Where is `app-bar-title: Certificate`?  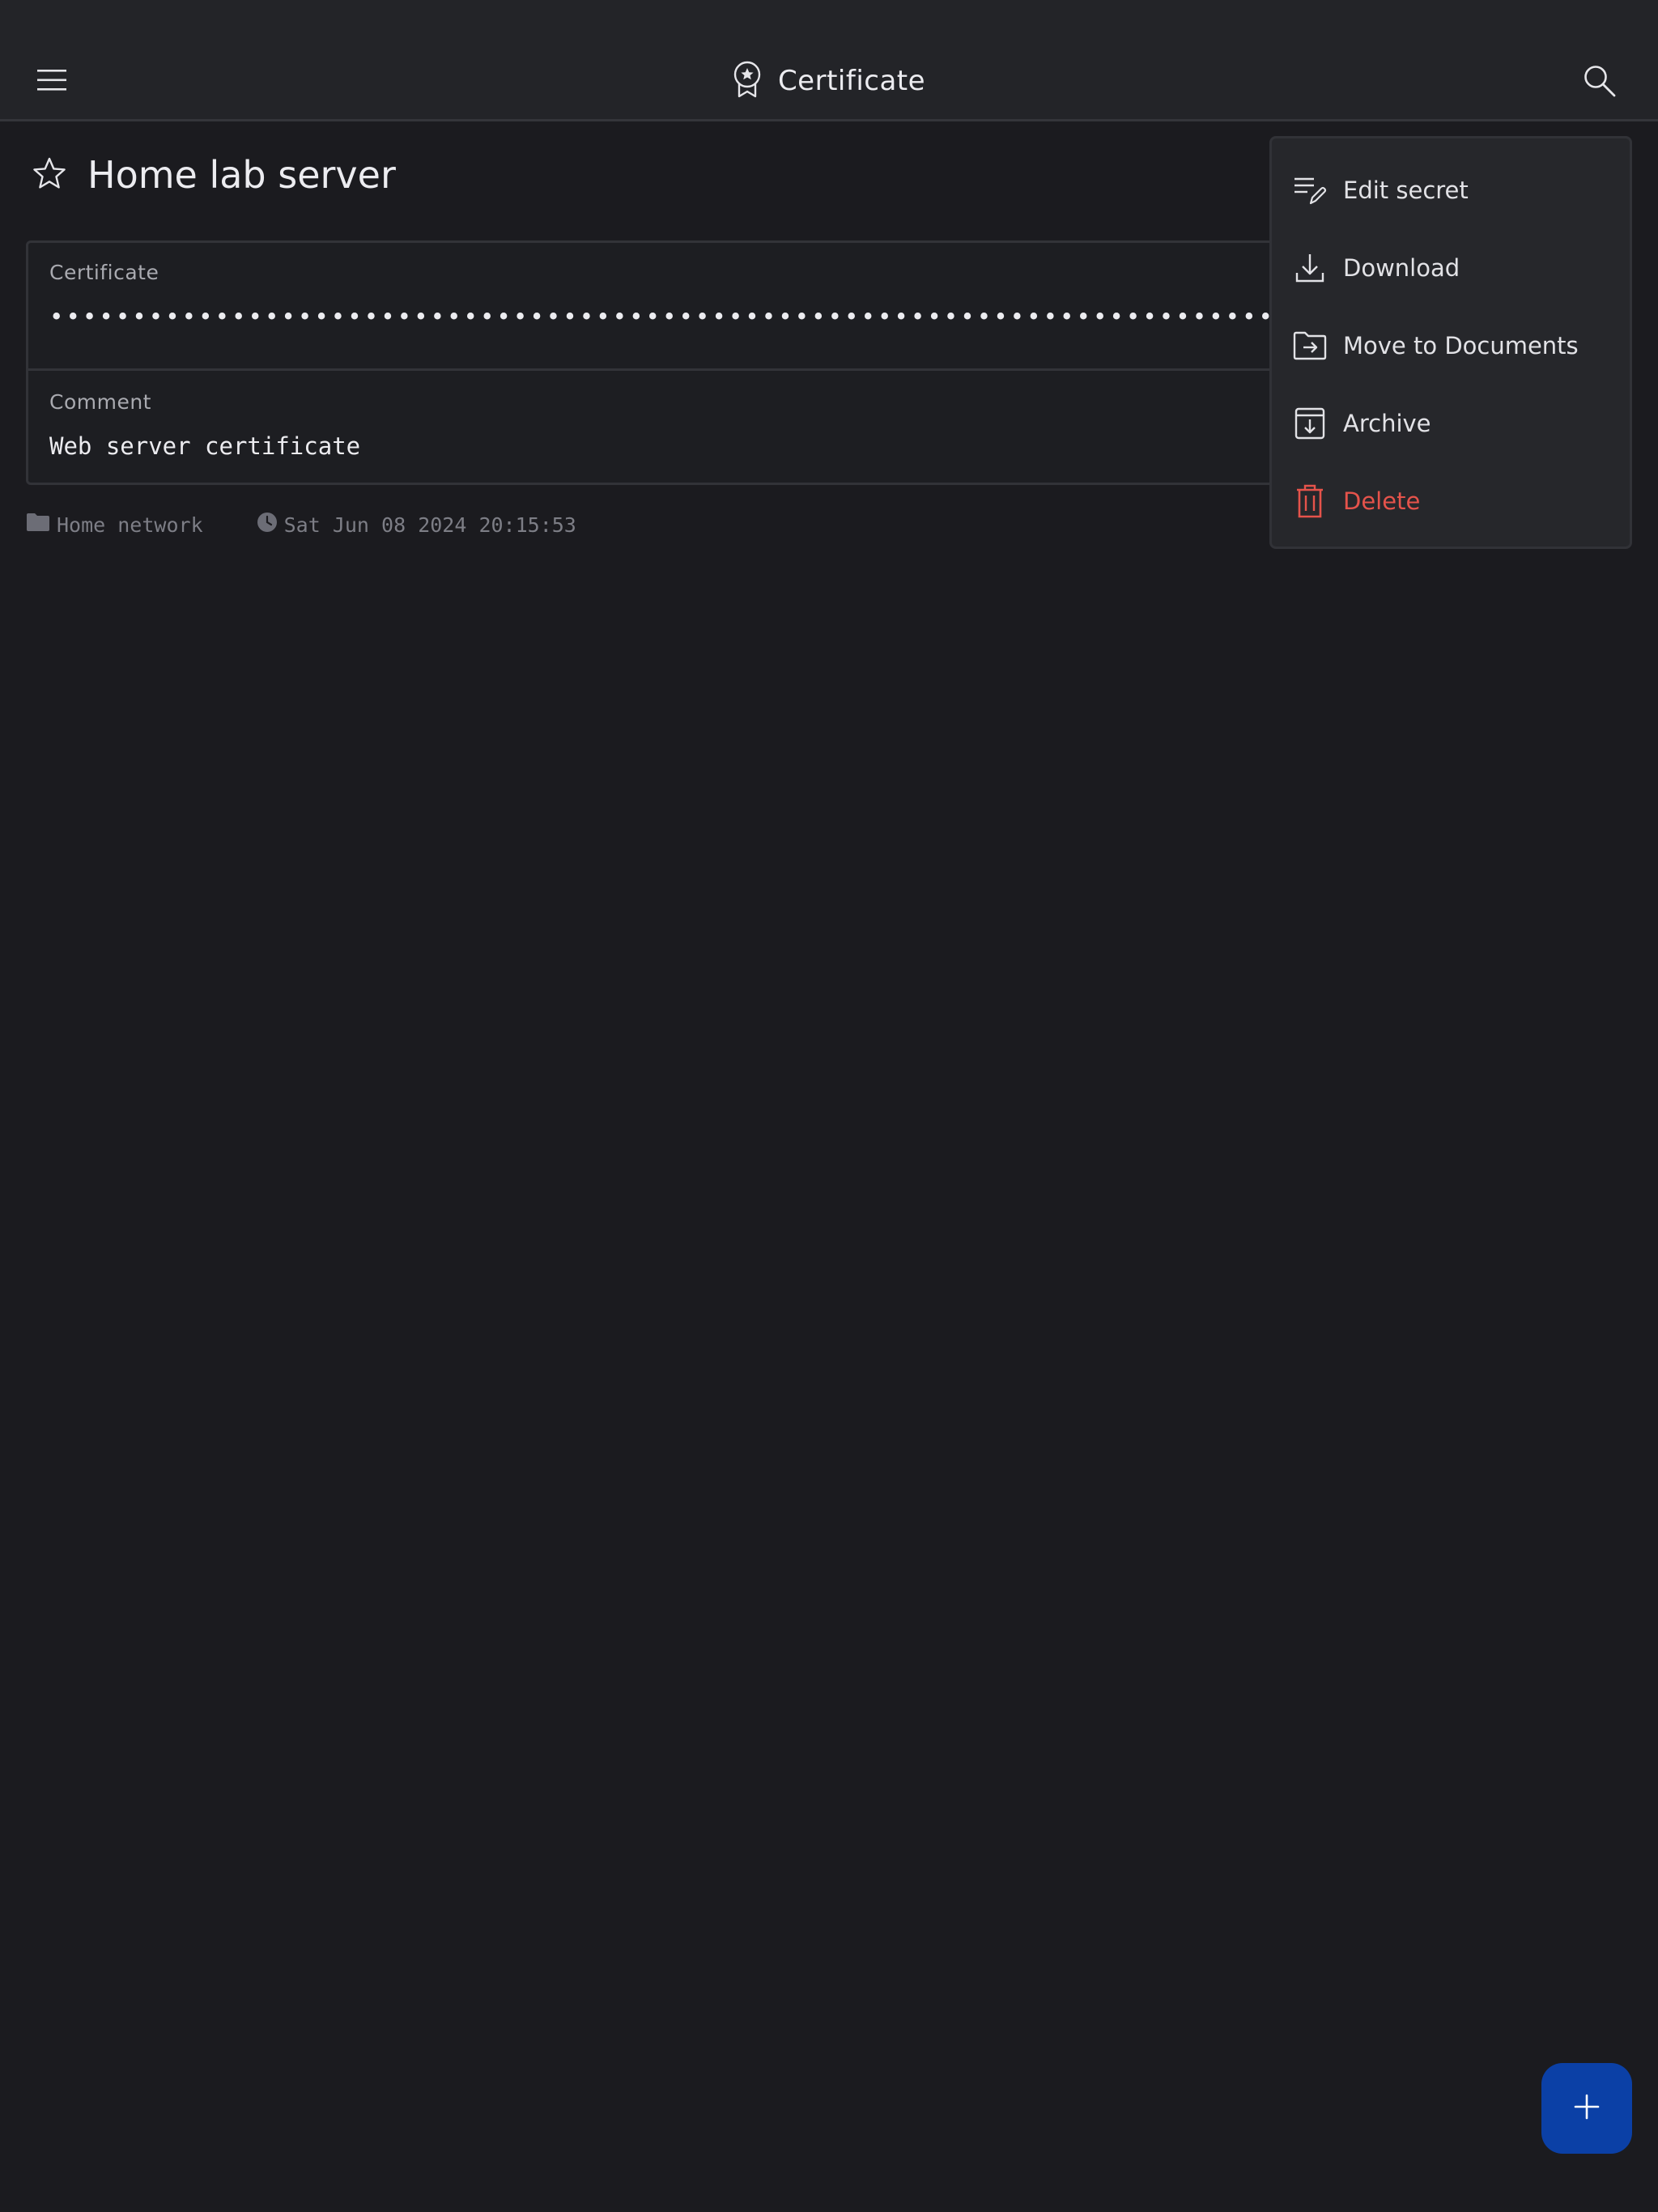 app-bar-title: Certificate is located at coordinates (851, 81).